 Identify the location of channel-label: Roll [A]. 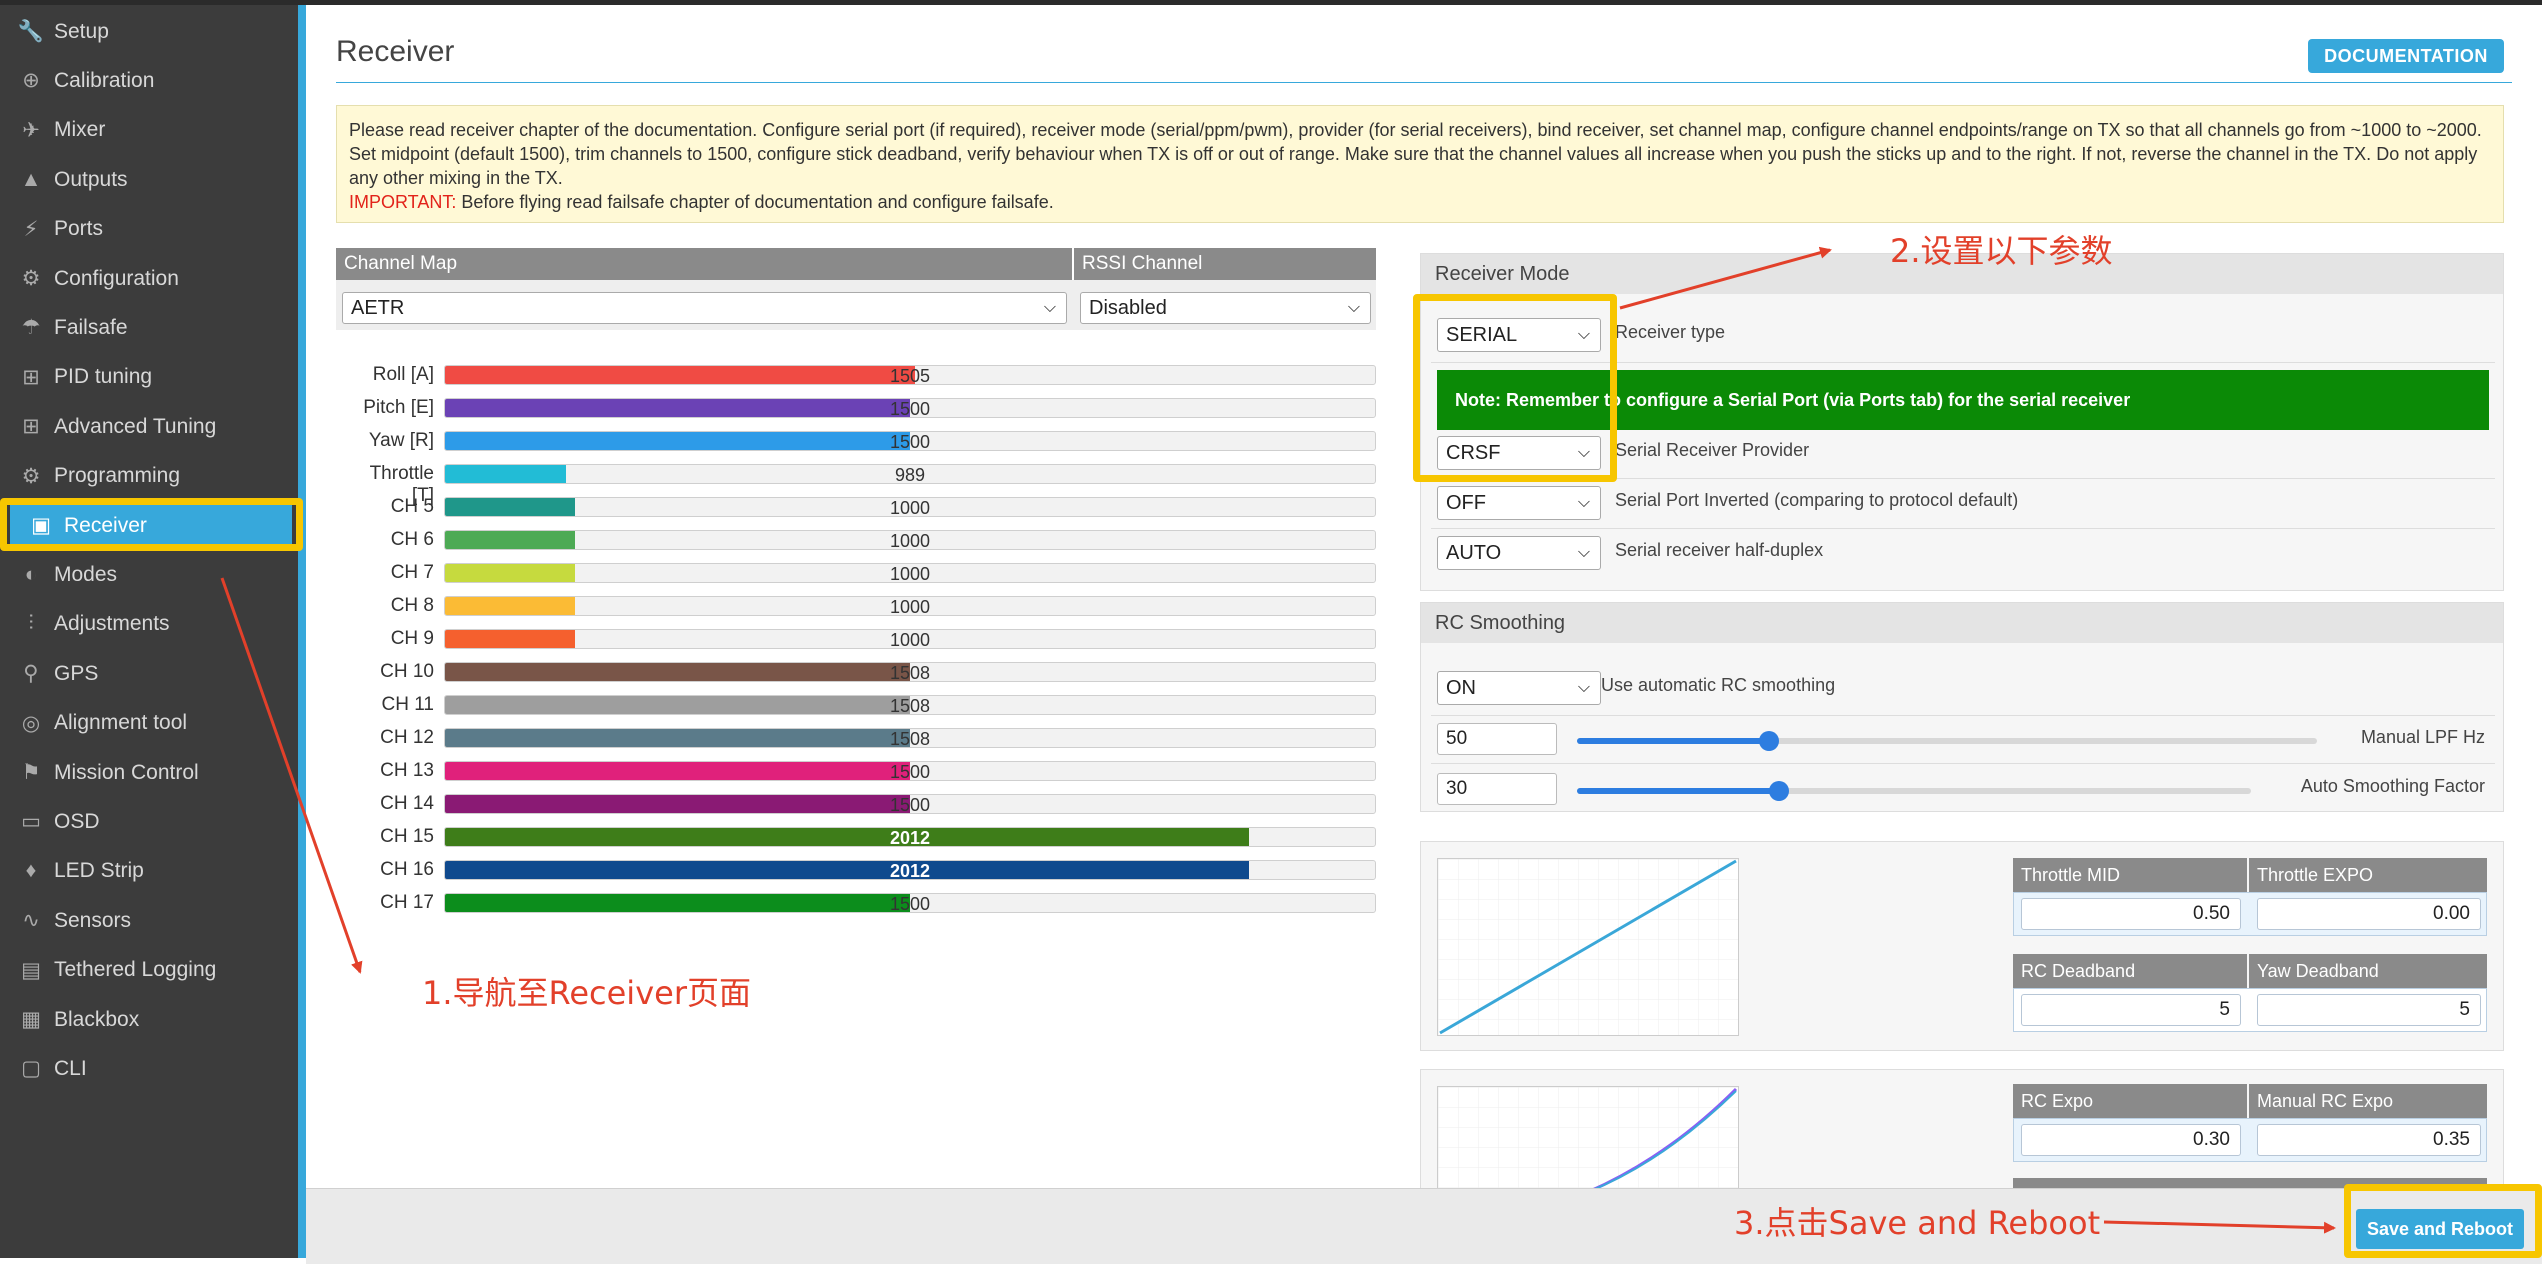
(403, 374).